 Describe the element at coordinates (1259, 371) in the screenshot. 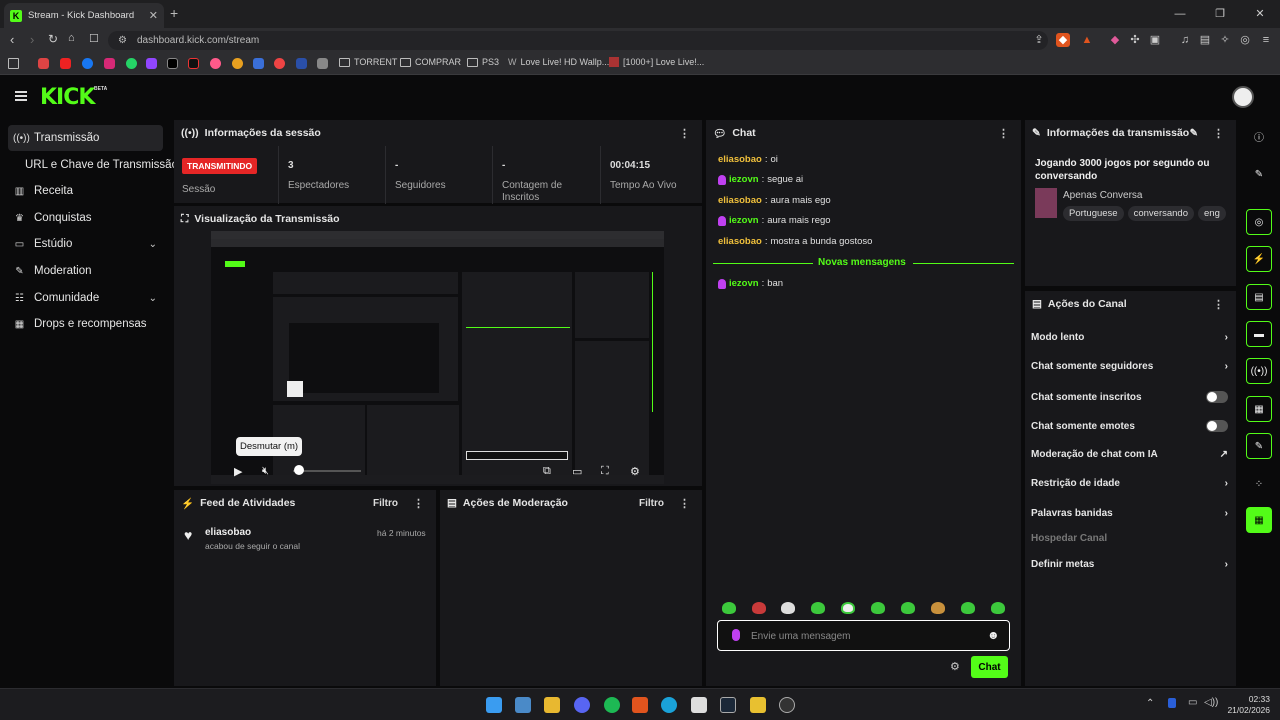

I see `broadcast-icon: ((•))` at that location.